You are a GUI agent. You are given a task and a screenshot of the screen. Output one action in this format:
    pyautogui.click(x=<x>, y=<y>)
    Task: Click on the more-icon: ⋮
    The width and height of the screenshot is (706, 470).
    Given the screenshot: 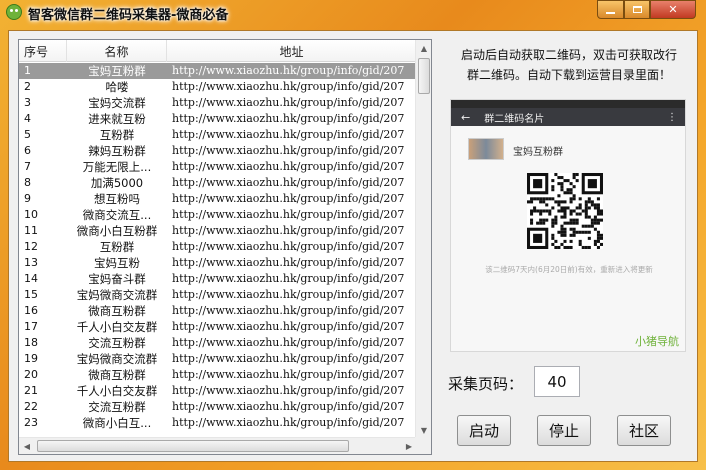 What is the action you would take?
    pyautogui.click(x=672, y=117)
    